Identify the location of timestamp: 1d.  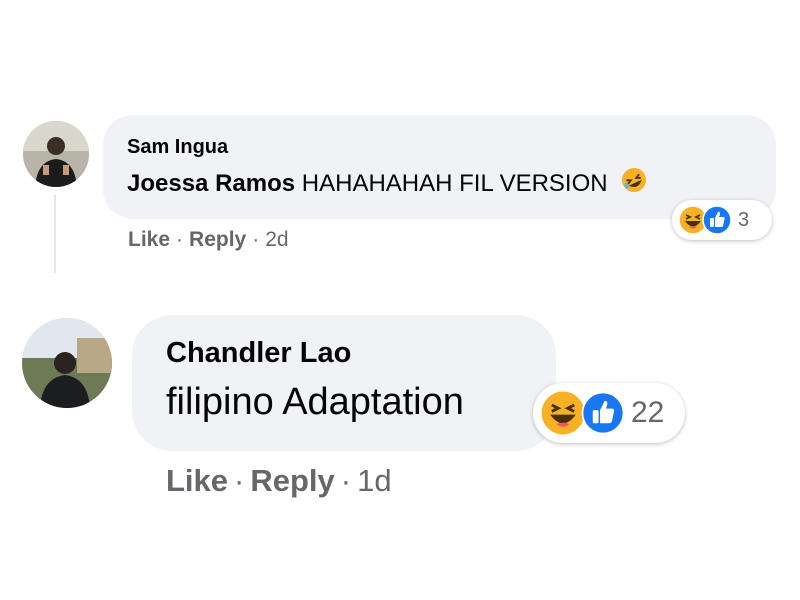
(374, 480).